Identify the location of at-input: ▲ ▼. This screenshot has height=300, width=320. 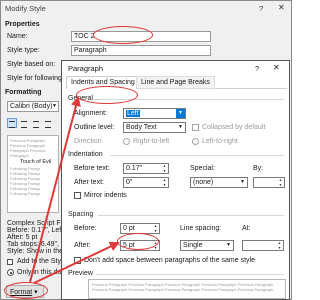
(263, 245).